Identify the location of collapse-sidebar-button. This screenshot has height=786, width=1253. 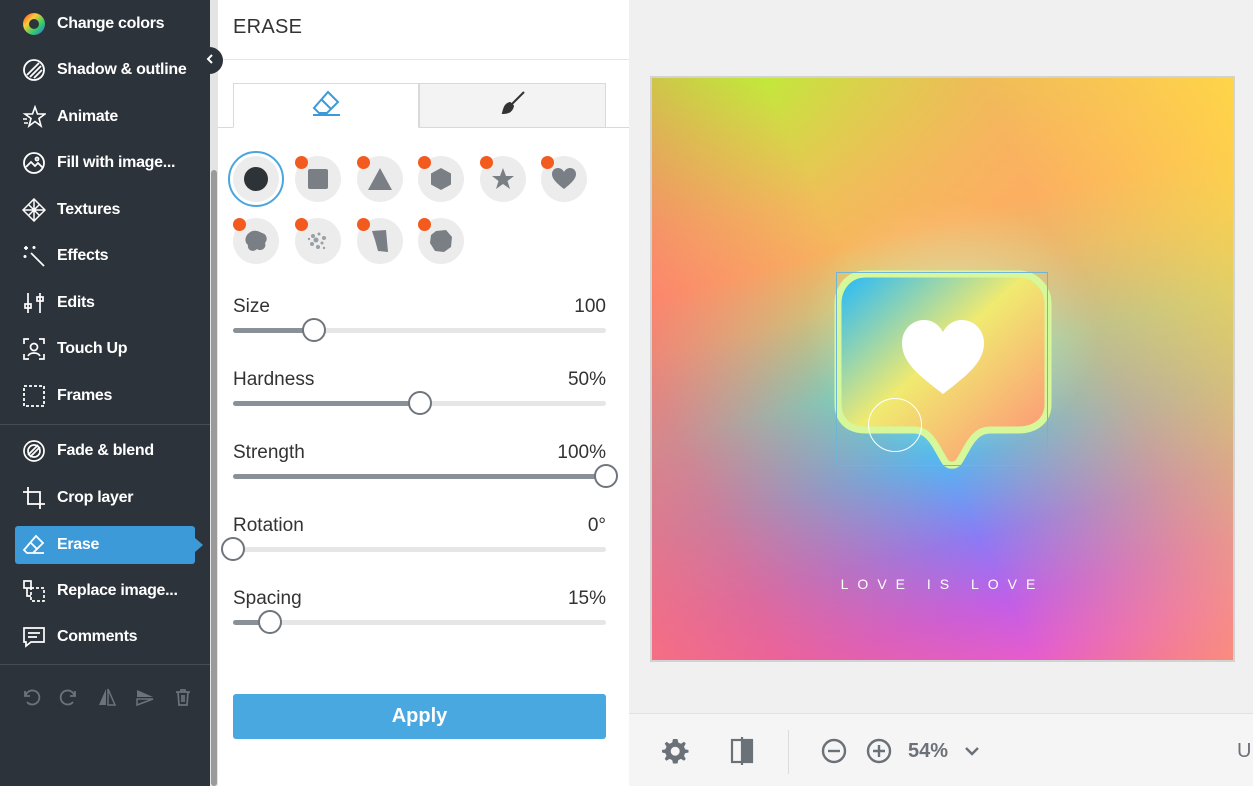
(209, 60).